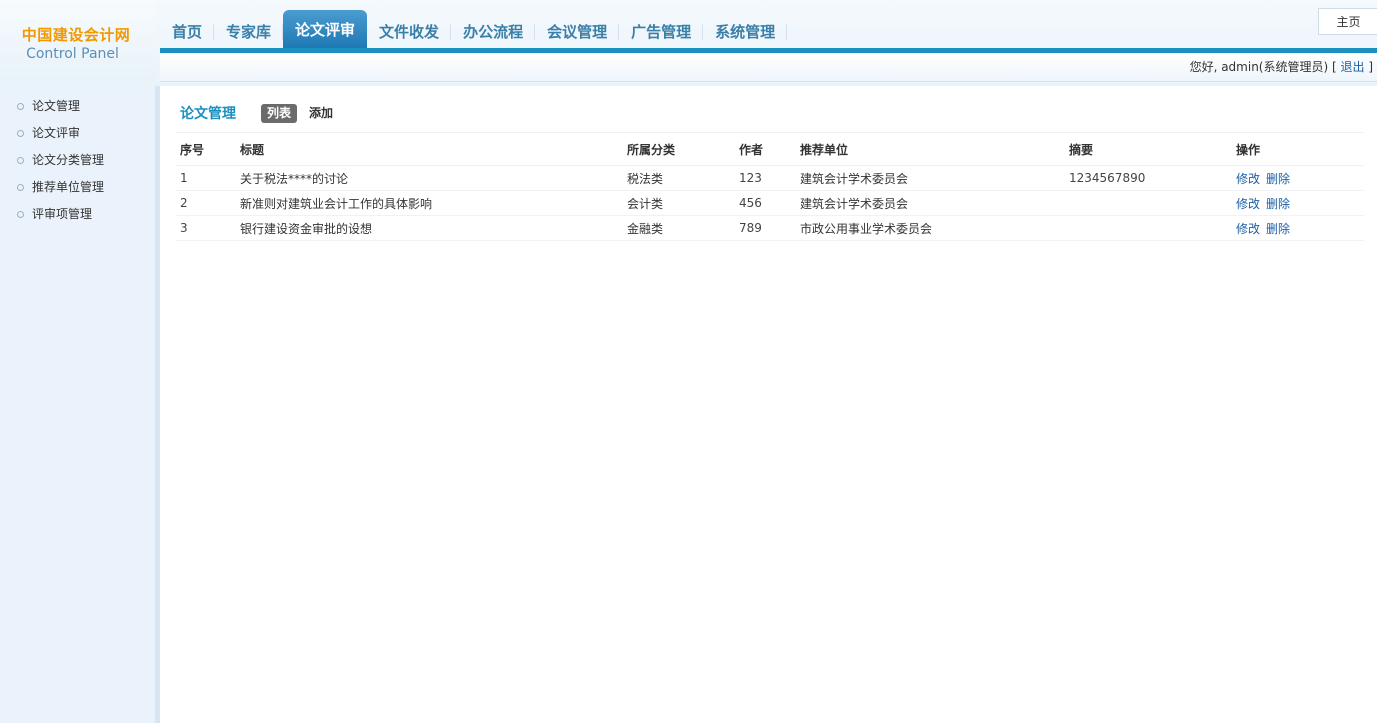 Image resolution: width=1377 pixels, height=723 pixels. I want to click on cell-author: 123, so click(765, 178).